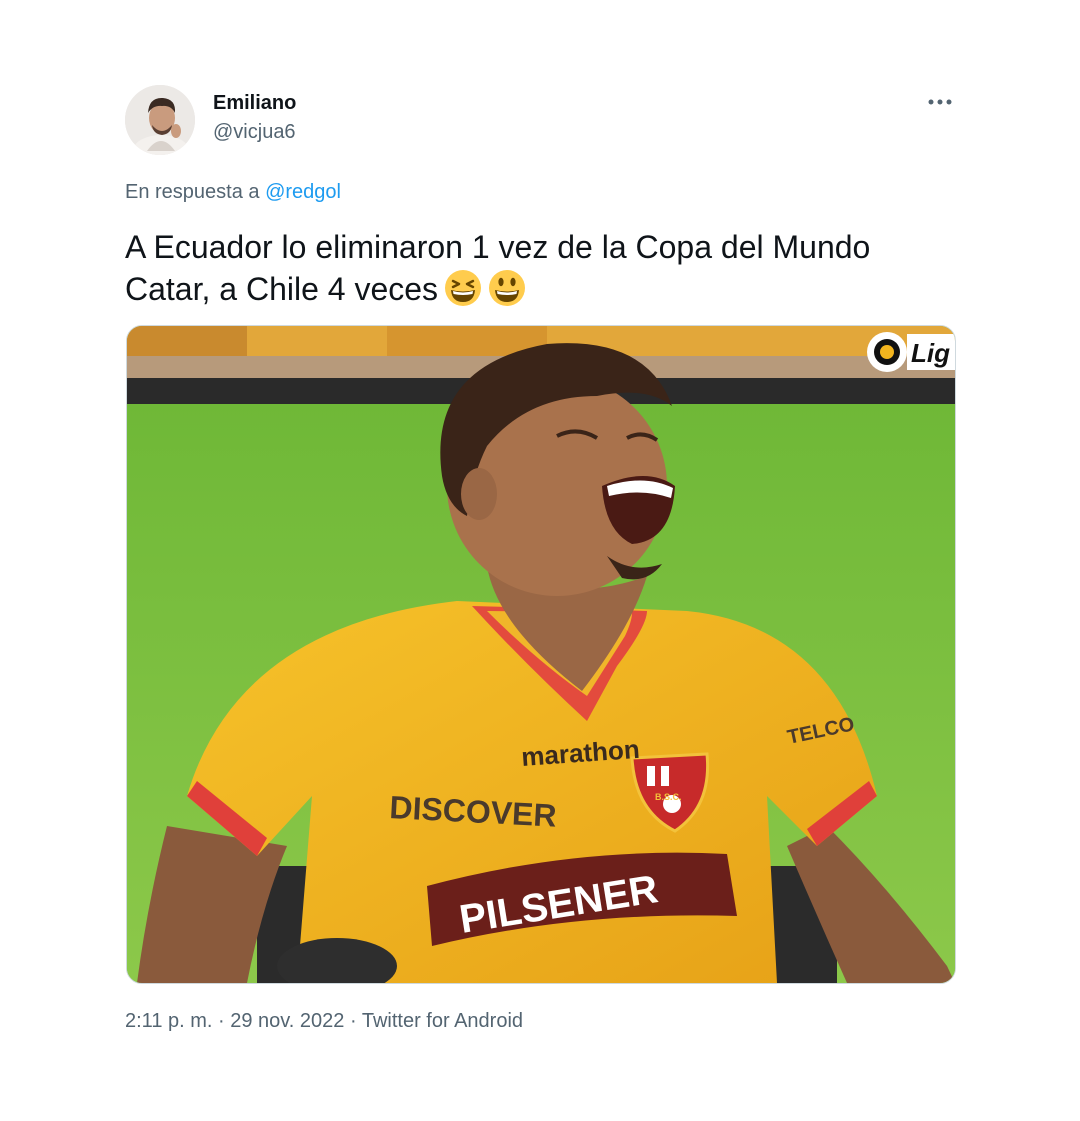 The image size is (1080, 1121). Describe the element at coordinates (282, 289) in the screenshot. I see `tweet-text-line-2-text: Catar, a Chile 4 veces` at that location.